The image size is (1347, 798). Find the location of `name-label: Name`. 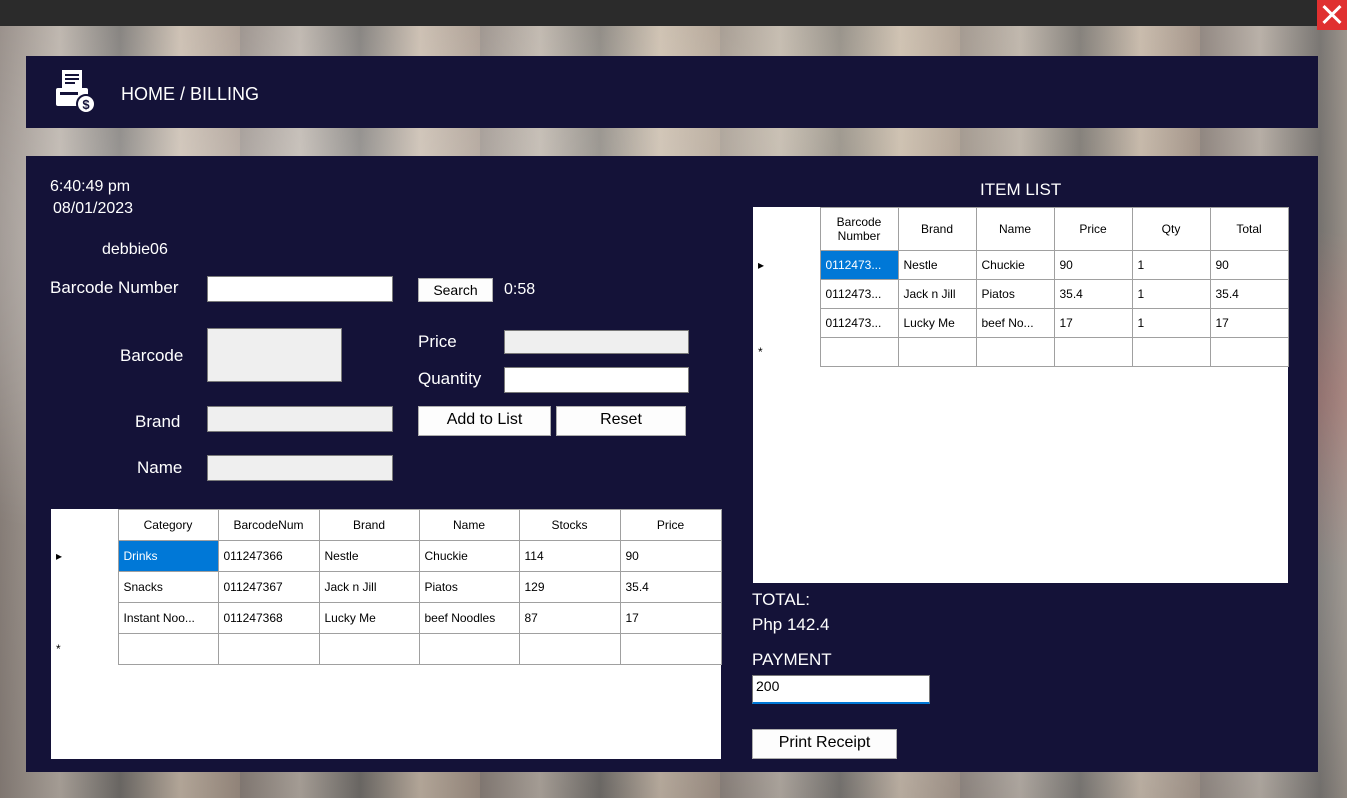

name-label: Name is located at coordinates (160, 467).